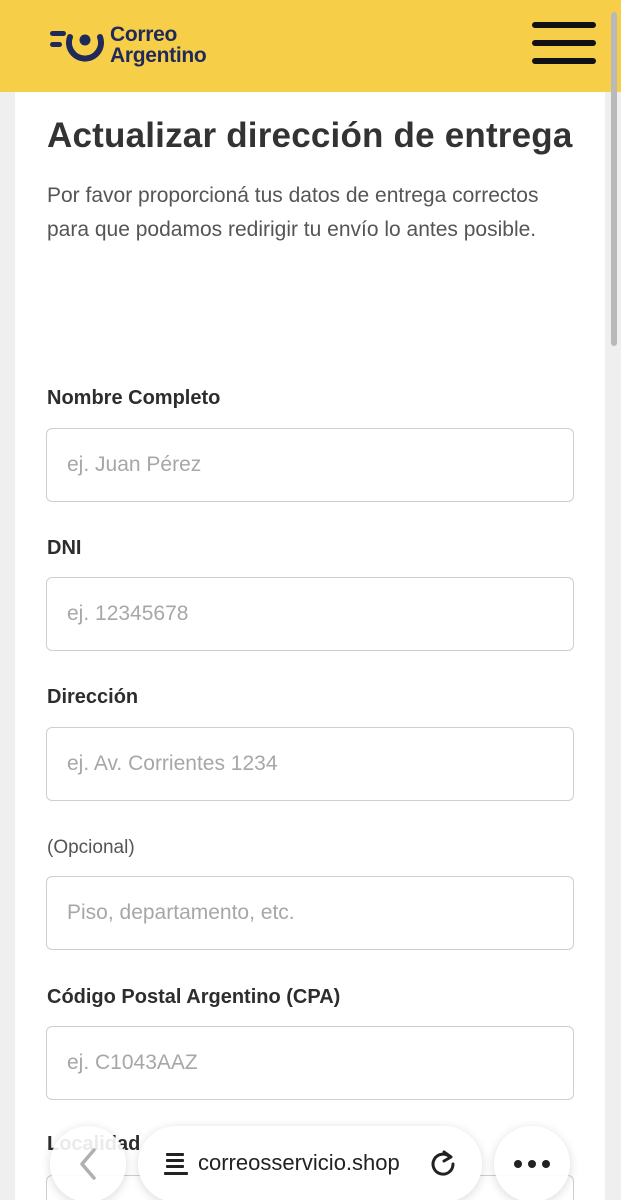 The height and width of the screenshot is (1200, 621). Describe the element at coordinates (176, 1164) in the screenshot. I see `reader-icon` at that location.